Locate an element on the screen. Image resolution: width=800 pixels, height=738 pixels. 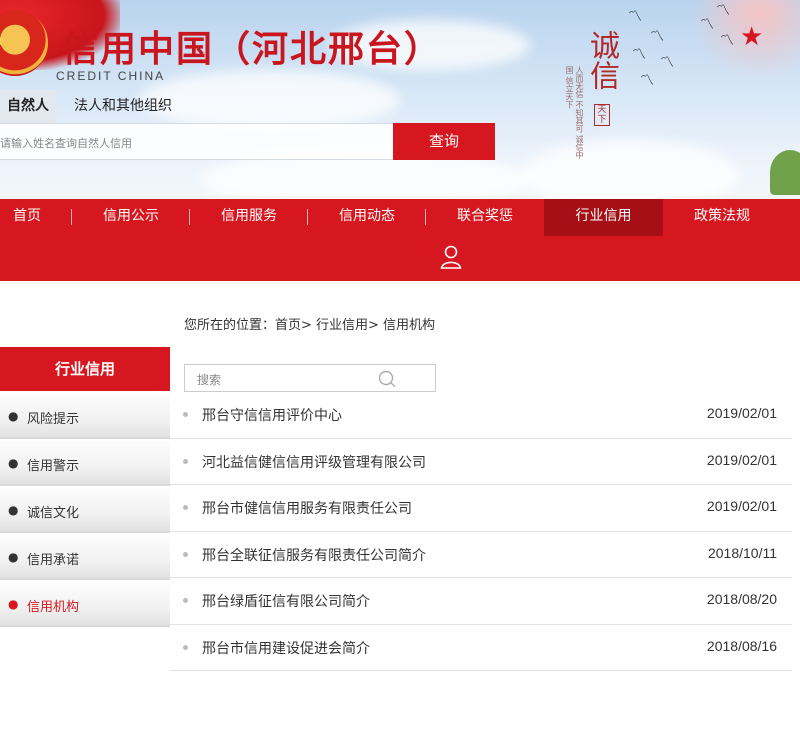
star-icon: ★ is located at coordinates (752, 37).